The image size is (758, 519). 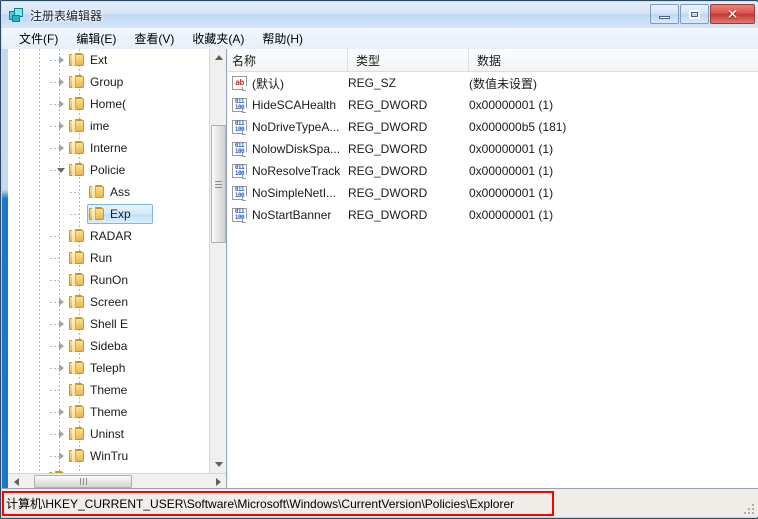 I want to click on tree-node-uninst: Uninst, so click(x=109, y=434).